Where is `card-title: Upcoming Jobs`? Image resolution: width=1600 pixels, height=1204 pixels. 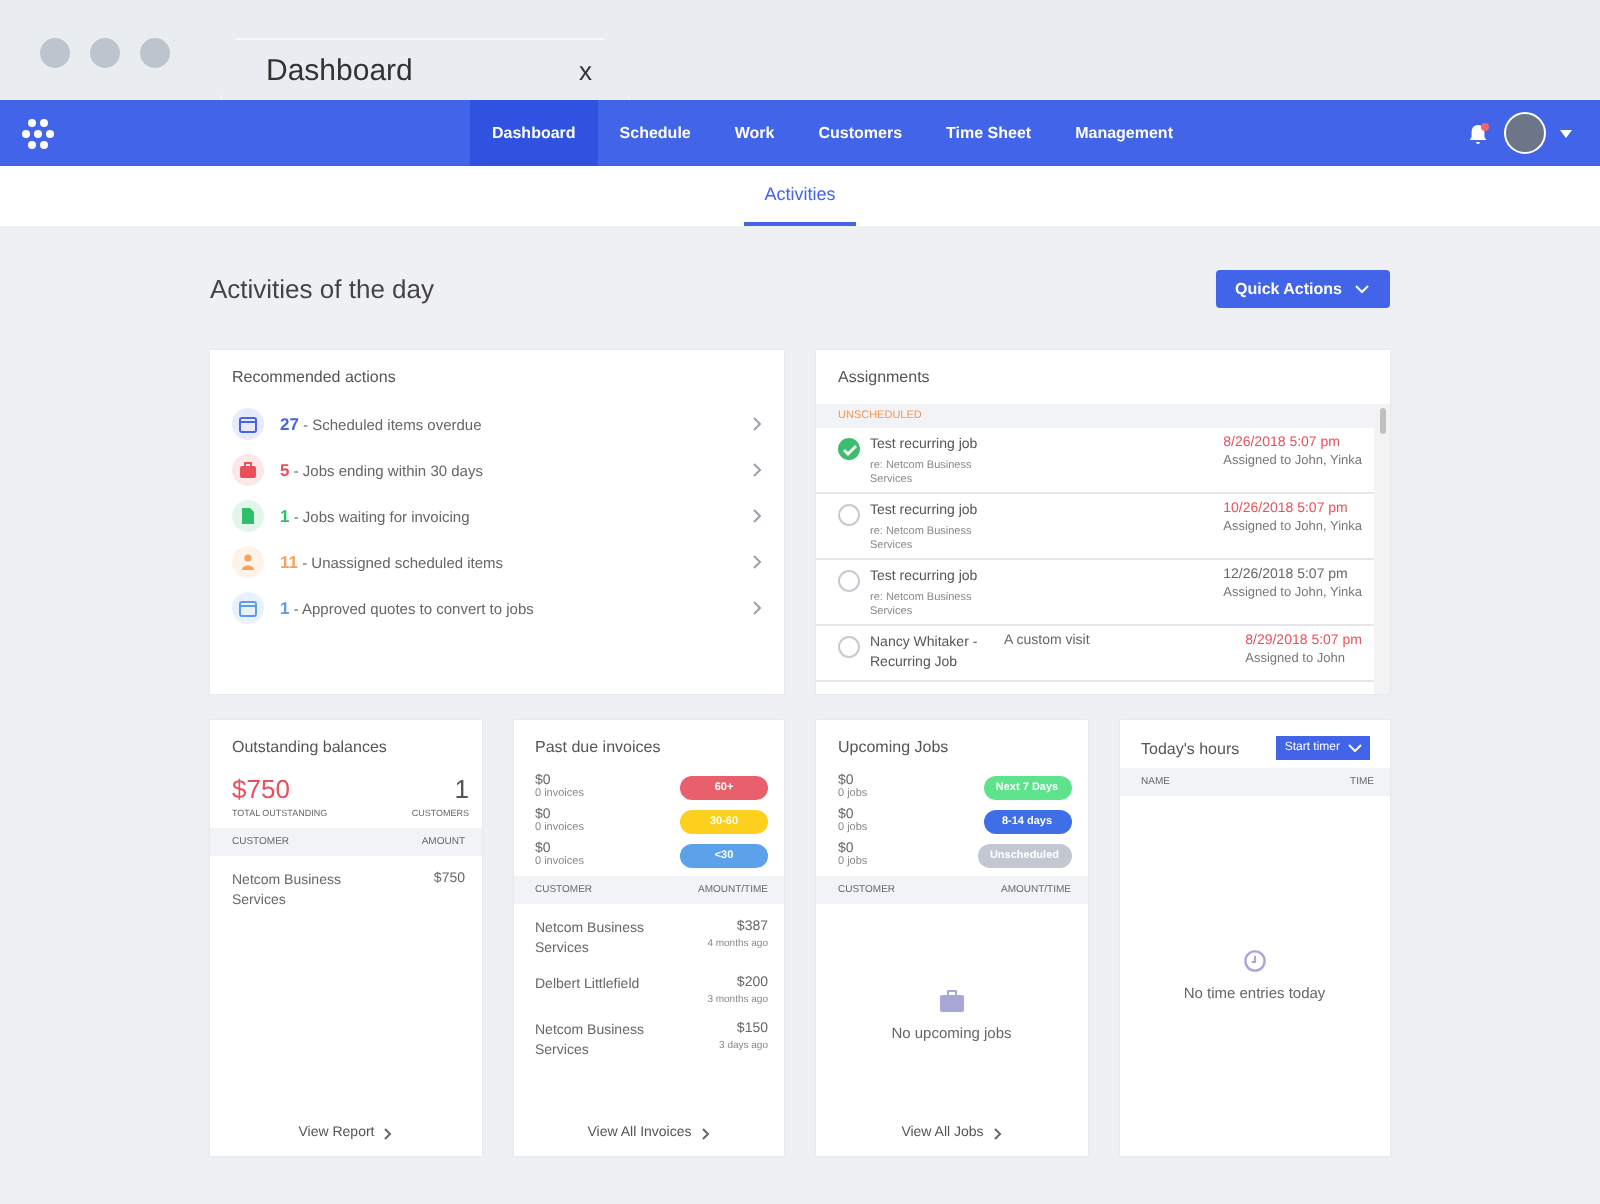
card-title: Upcoming Jobs is located at coordinates (893, 748).